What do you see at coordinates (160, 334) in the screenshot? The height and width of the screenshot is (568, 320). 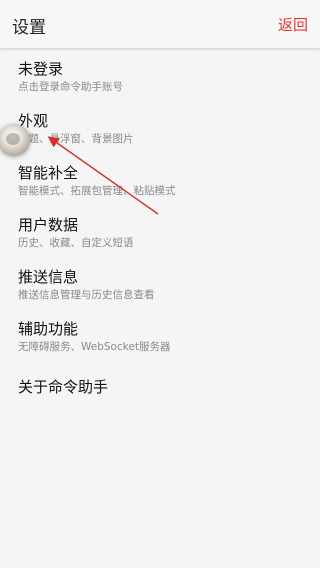 I see `menu-item-accessibility: 辅助功能 无障碍服务、WebSocket服务器` at bounding box center [160, 334].